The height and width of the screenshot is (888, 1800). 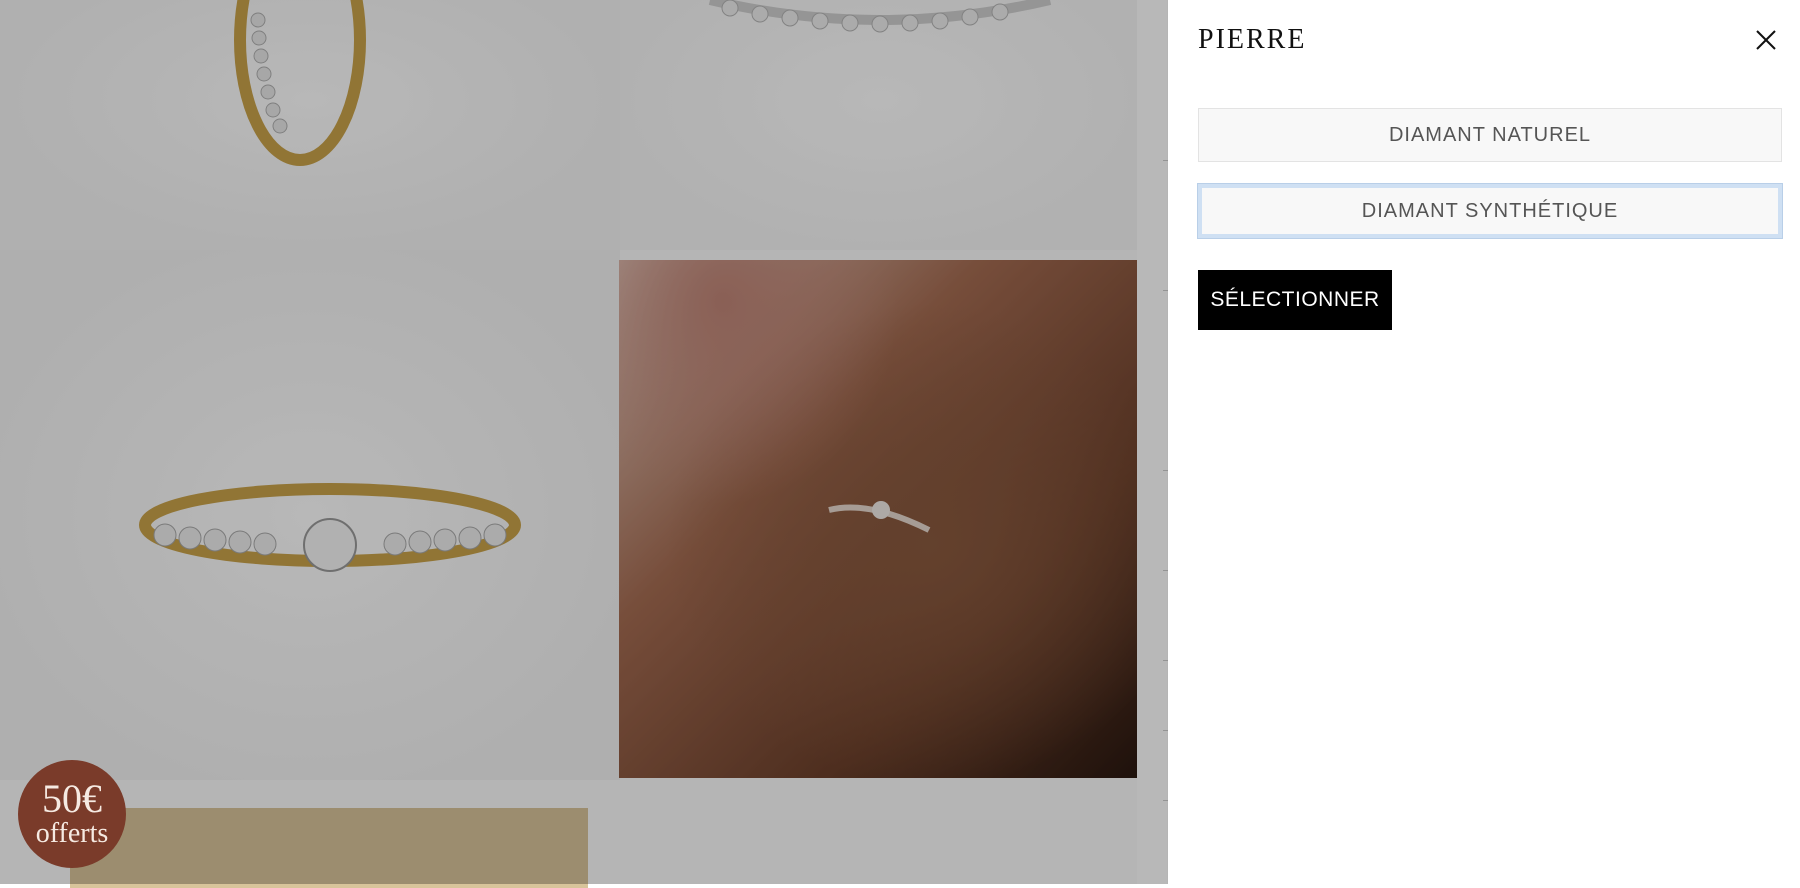 I want to click on select-button: SÉLECTIONNER, so click(x=1295, y=300).